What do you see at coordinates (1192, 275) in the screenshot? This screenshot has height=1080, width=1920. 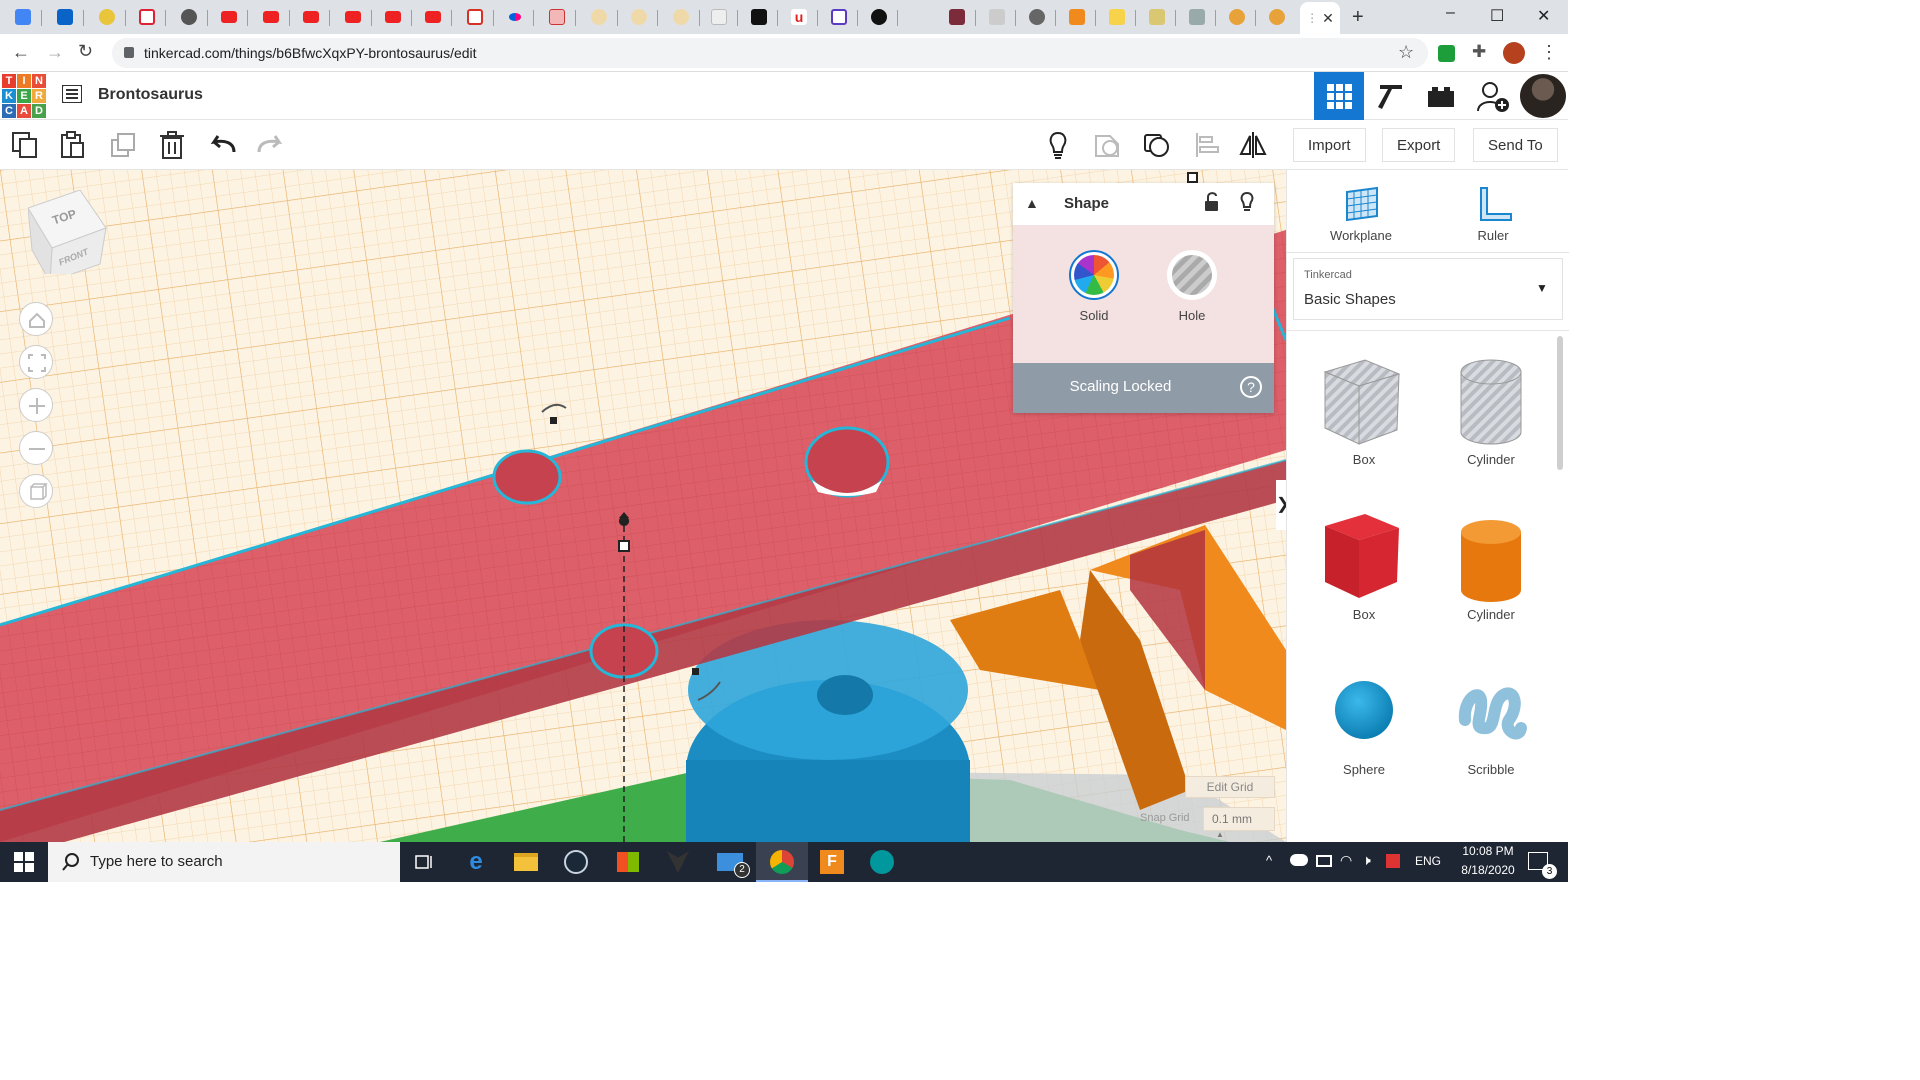 I see `hole-toggle` at bounding box center [1192, 275].